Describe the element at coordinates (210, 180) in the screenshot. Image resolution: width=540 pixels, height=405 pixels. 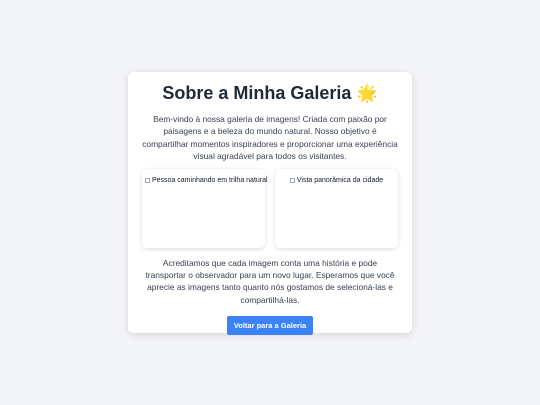
I see `image-alt-text: Pessoa caminhando em trilha natural` at that location.